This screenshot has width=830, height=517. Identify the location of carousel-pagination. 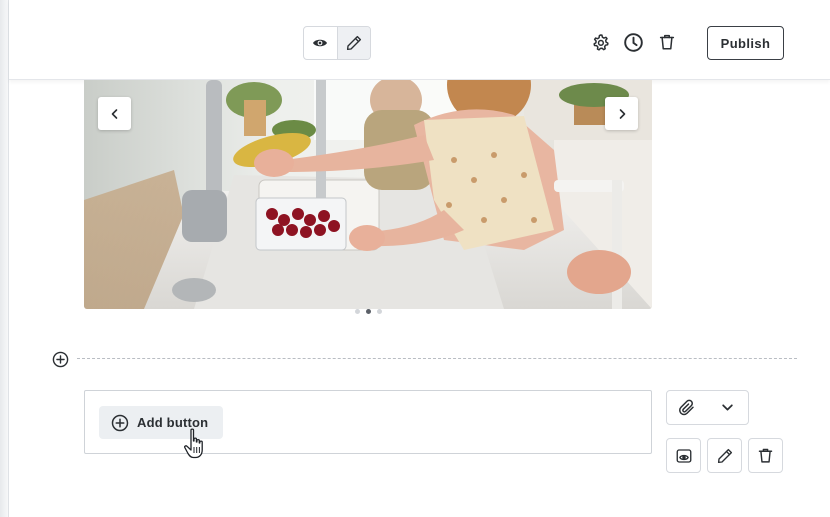
(368, 311).